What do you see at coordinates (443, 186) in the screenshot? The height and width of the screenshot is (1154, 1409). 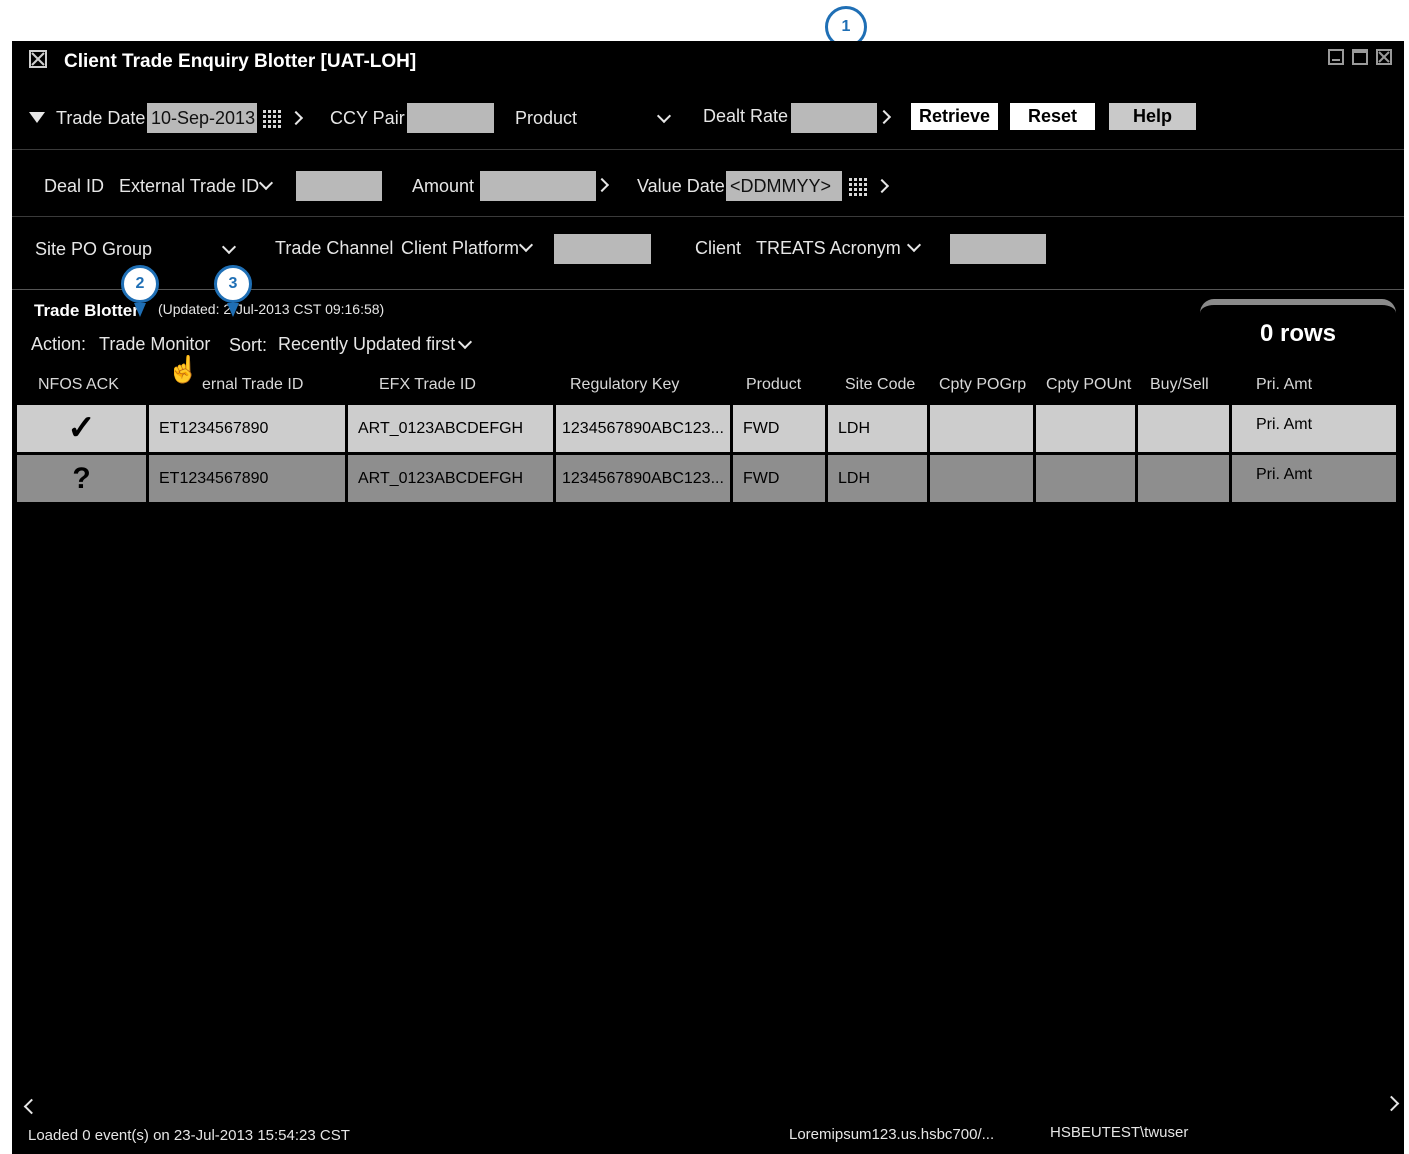 I see `amount-label: Amount` at bounding box center [443, 186].